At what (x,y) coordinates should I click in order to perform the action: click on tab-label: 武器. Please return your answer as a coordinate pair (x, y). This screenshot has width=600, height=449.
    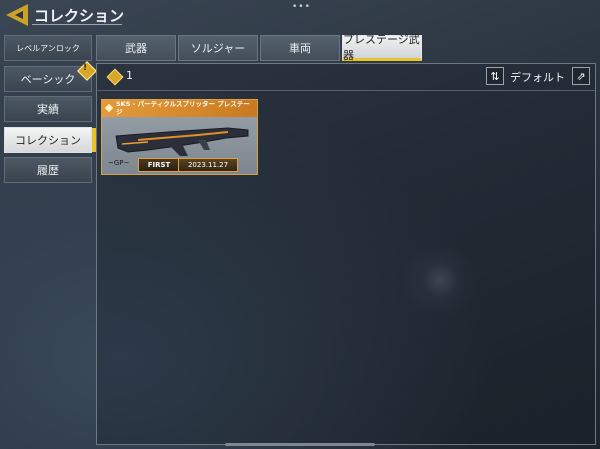
    Looking at the image, I should click on (136, 48).